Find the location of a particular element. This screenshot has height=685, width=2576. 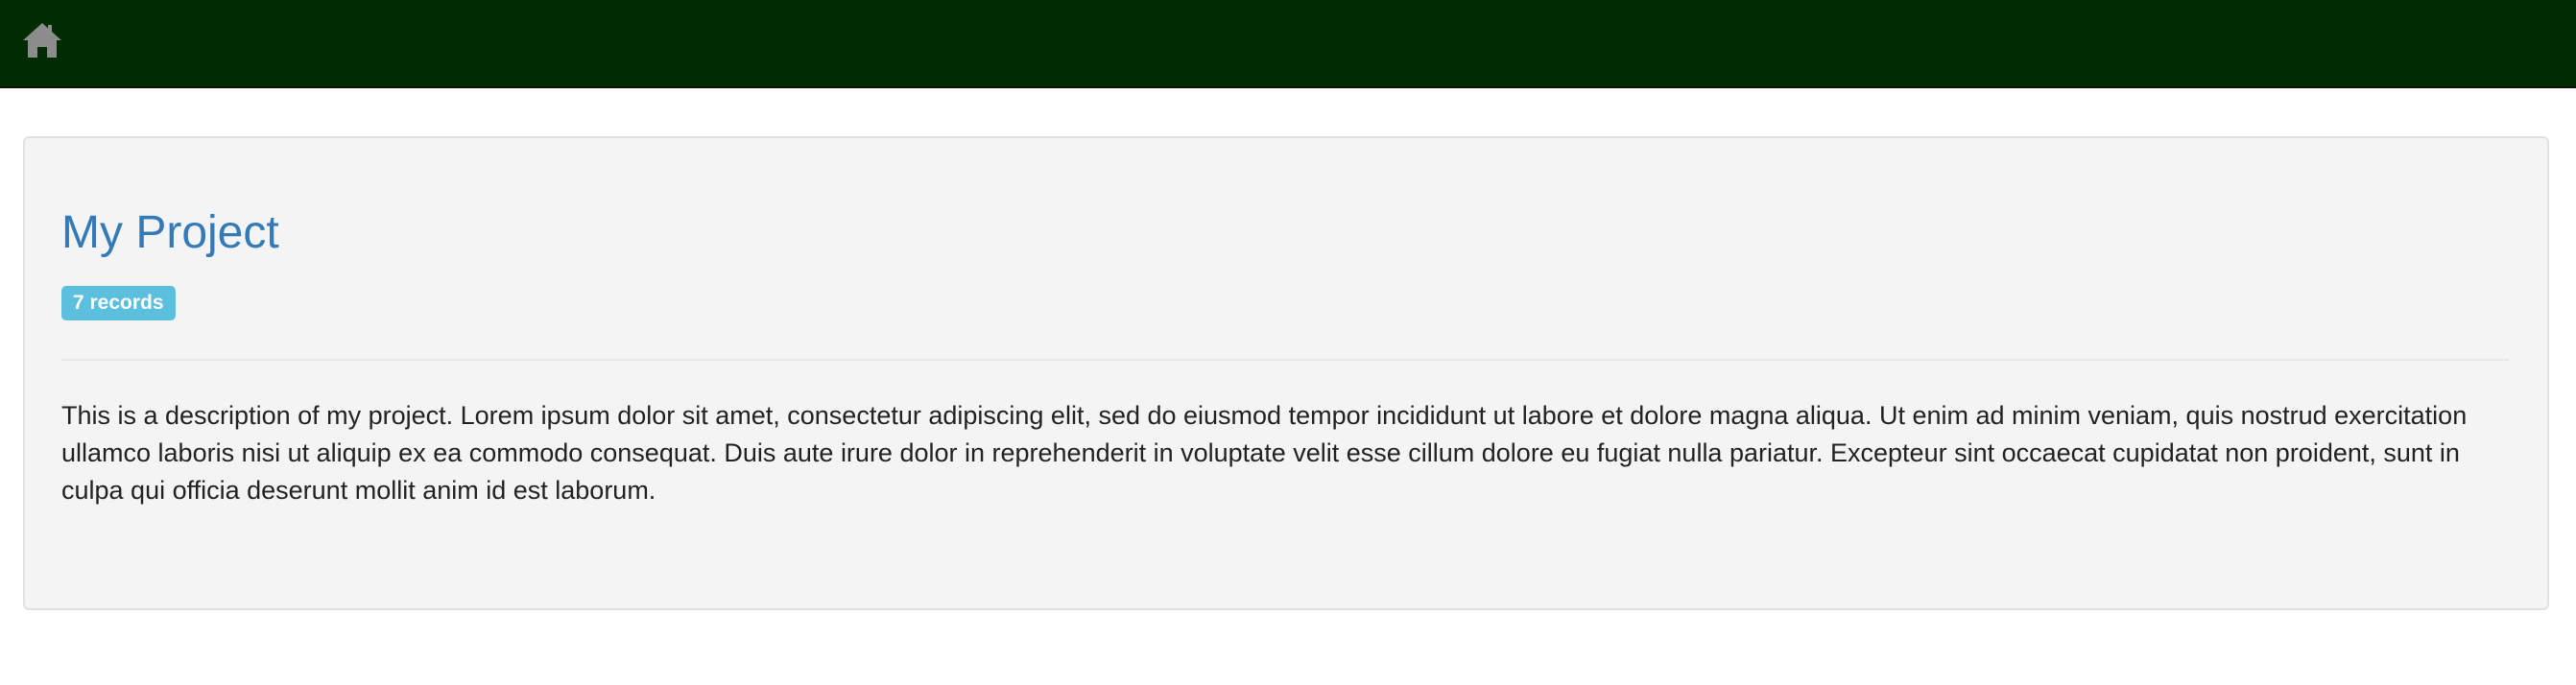

home-icon is located at coordinates (42, 42).